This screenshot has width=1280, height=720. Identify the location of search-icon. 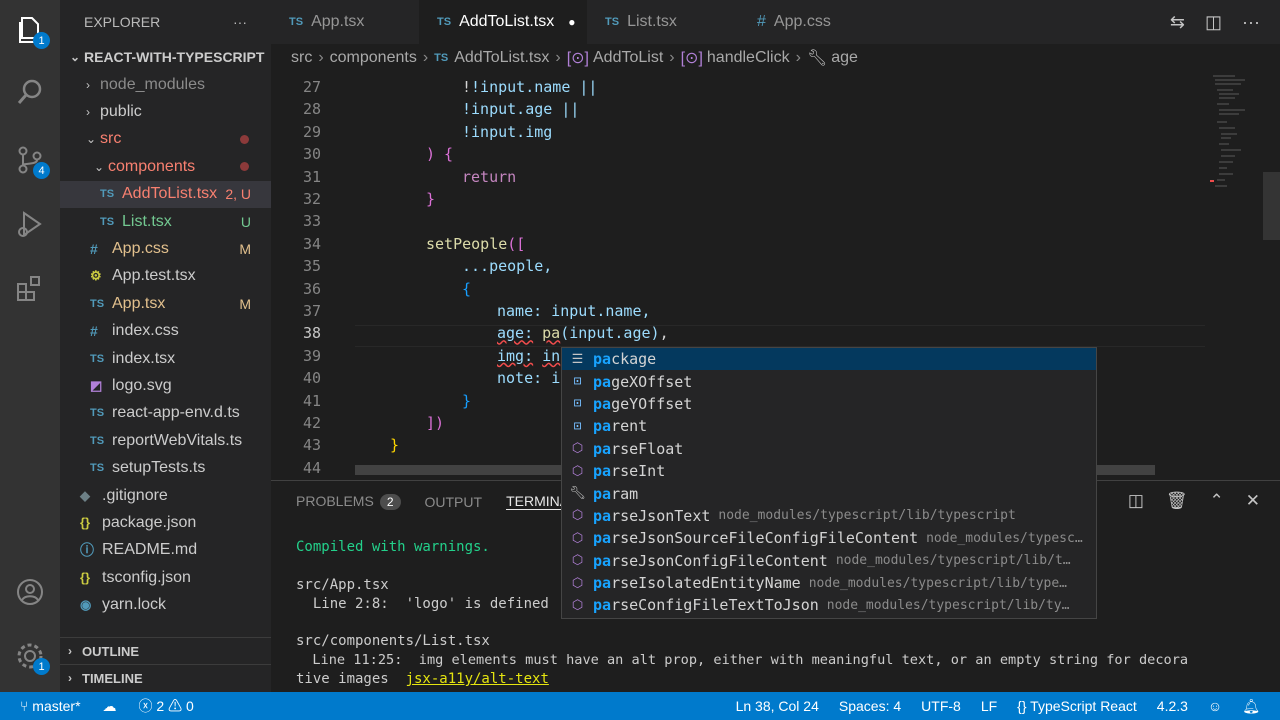
(30, 92).